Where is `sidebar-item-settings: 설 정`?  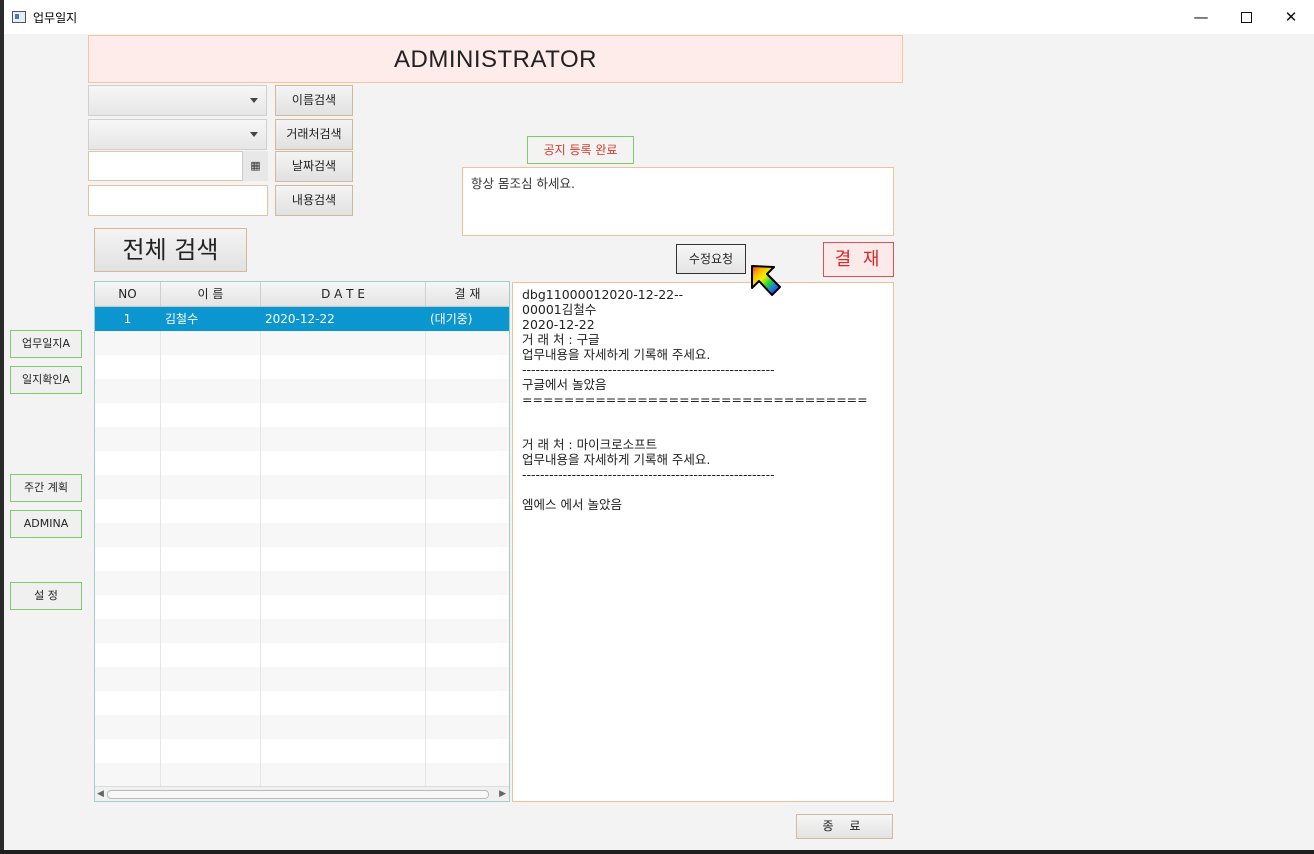
sidebar-item-settings: 설 정 is located at coordinates (46, 596).